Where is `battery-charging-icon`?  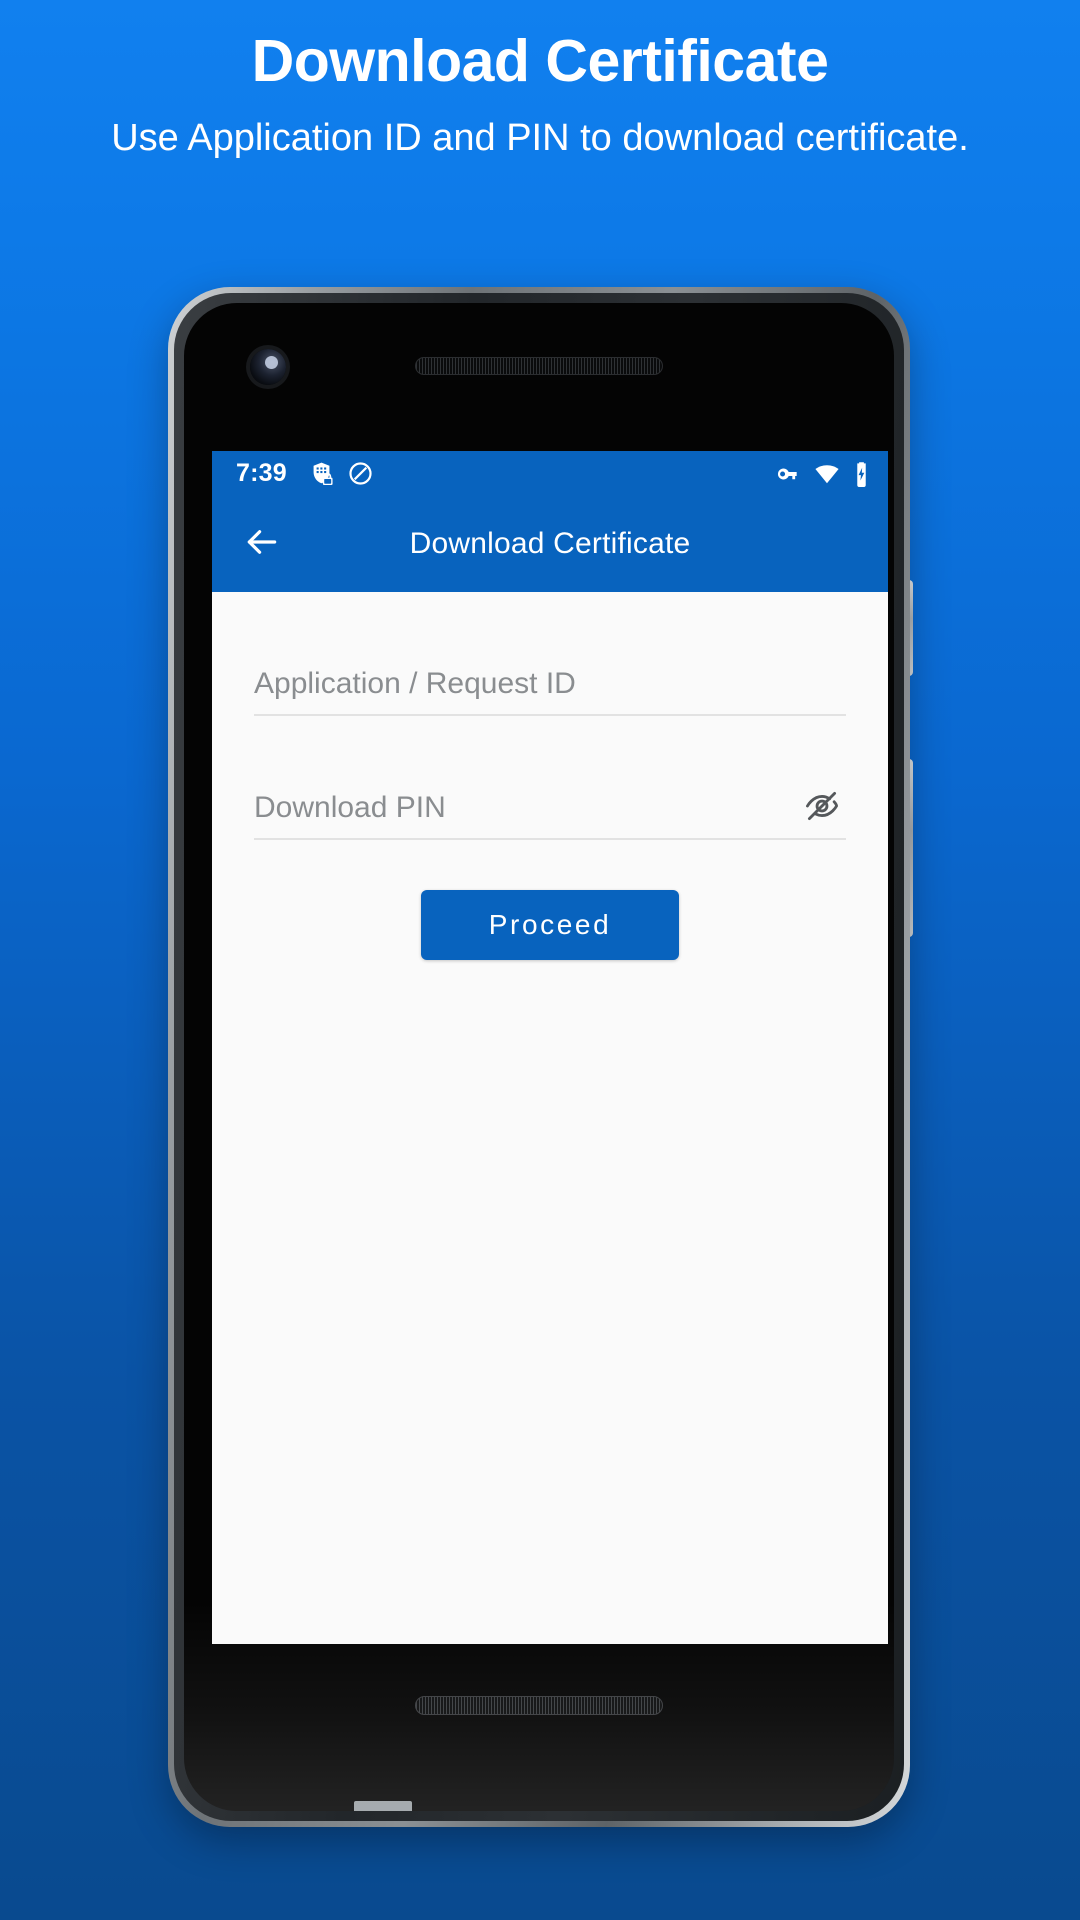 battery-charging-icon is located at coordinates (861, 474).